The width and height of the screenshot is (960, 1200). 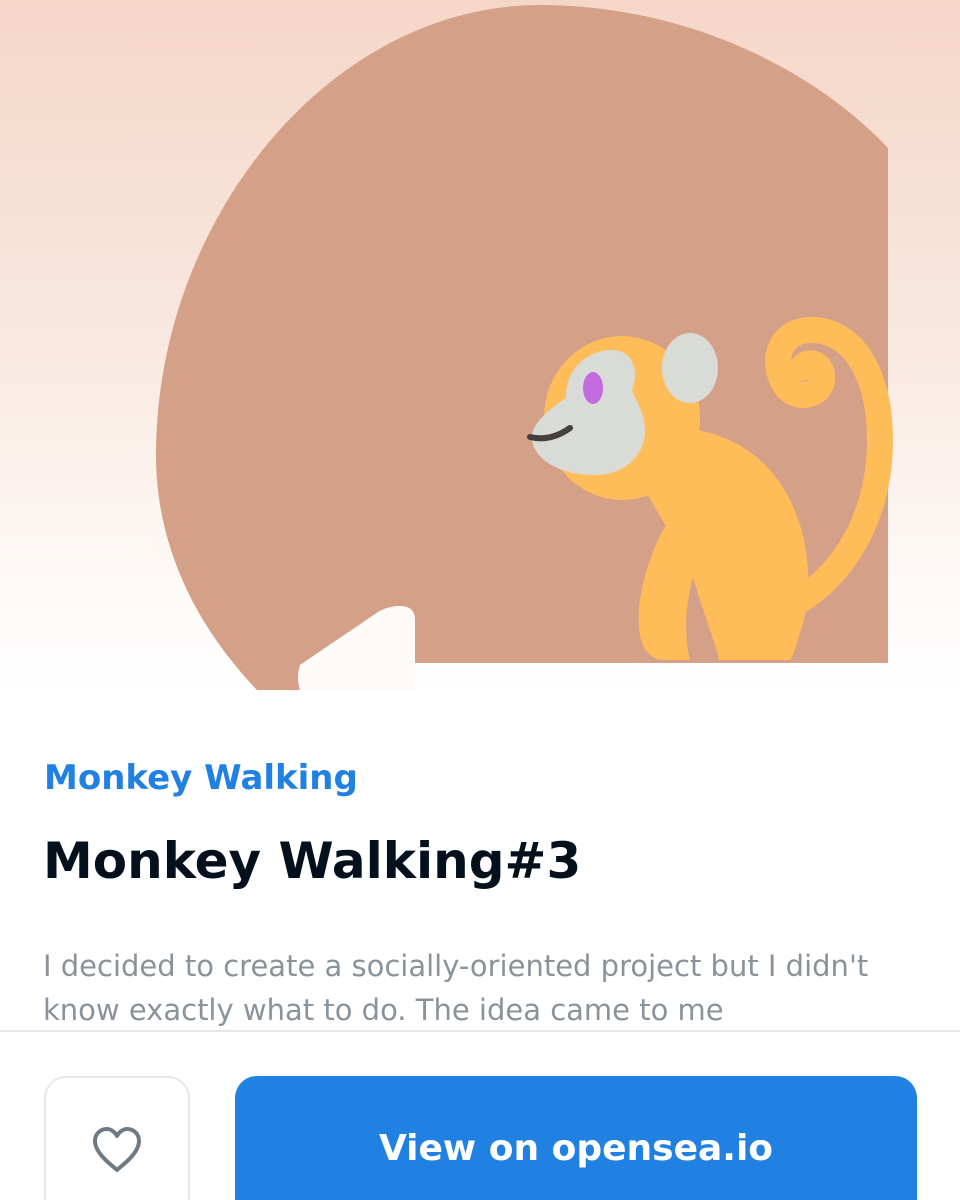 I want to click on favorite-button, so click(x=117, y=1138).